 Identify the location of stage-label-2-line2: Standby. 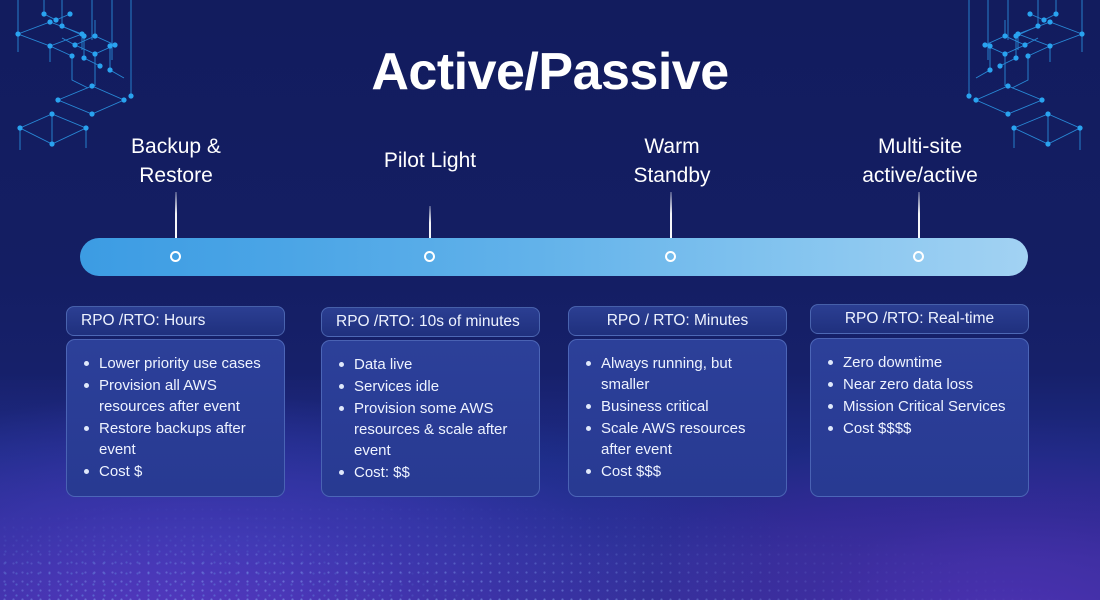
(672, 175).